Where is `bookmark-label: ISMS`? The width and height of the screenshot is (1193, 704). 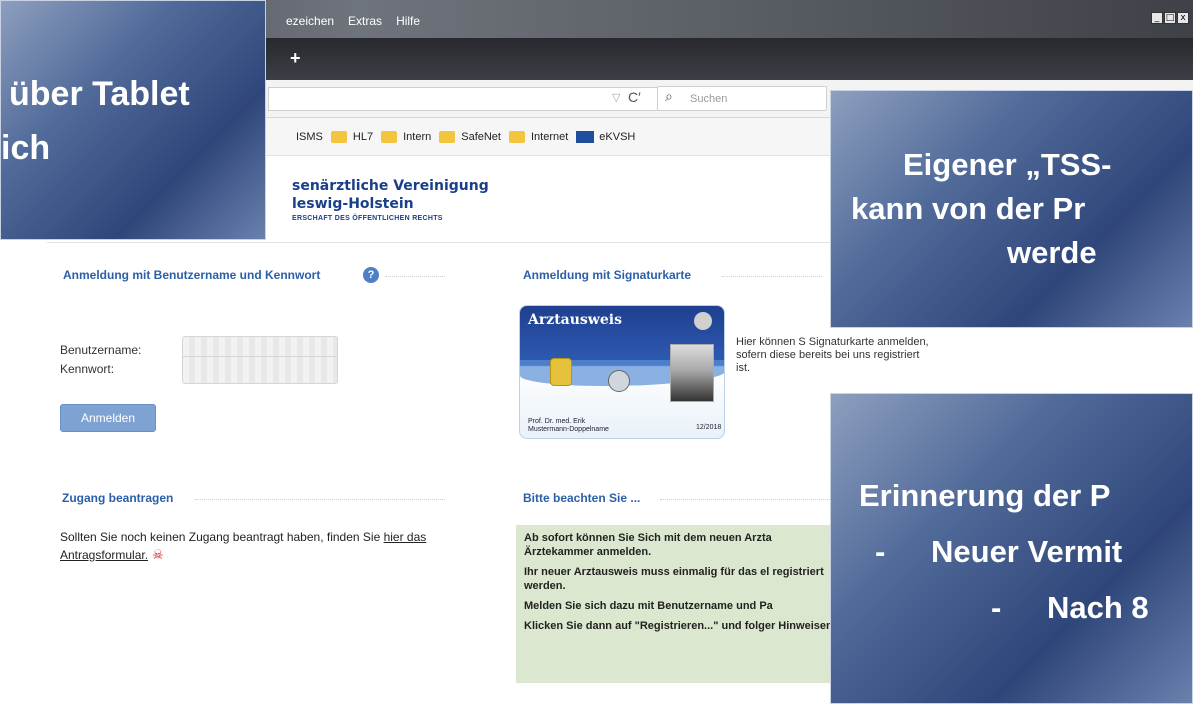
bookmark-label: ISMS is located at coordinates (309, 137).